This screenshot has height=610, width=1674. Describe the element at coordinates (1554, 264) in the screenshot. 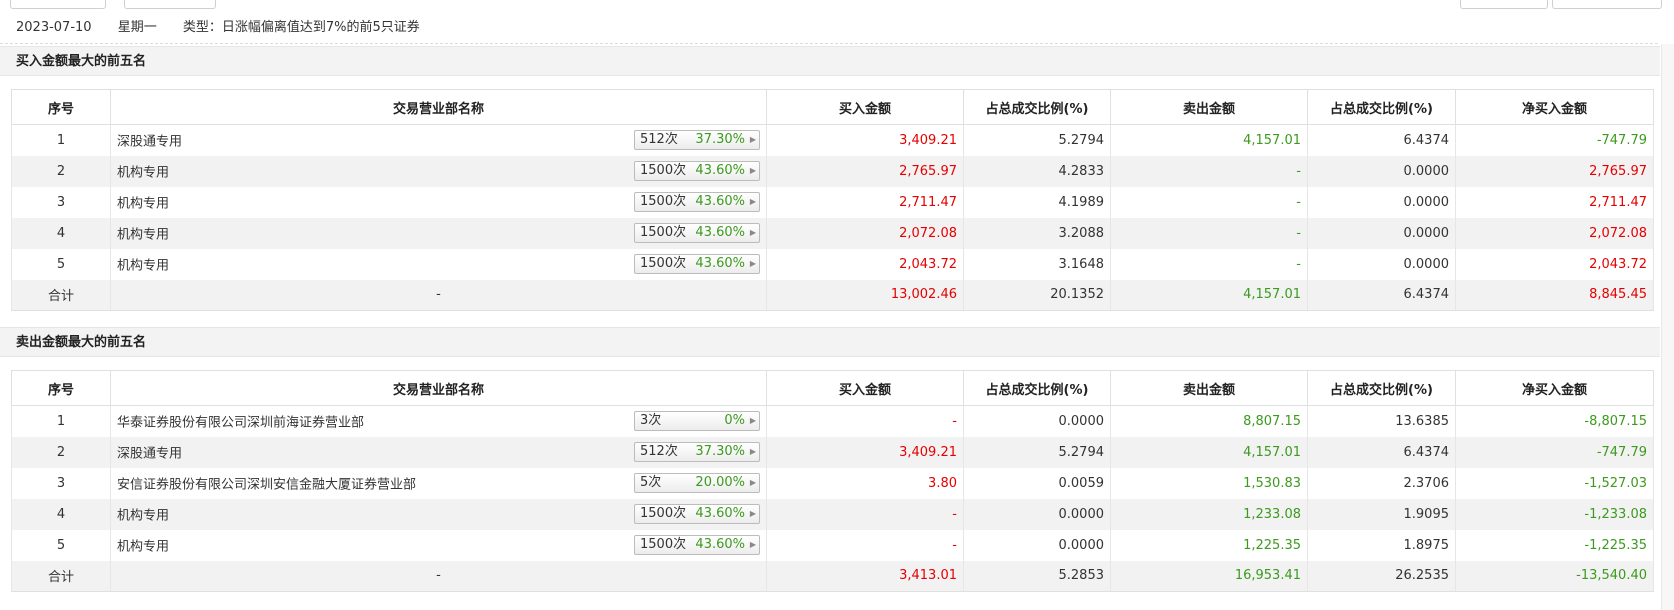

I see `cell-net-amount: 2,043.72` at that location.